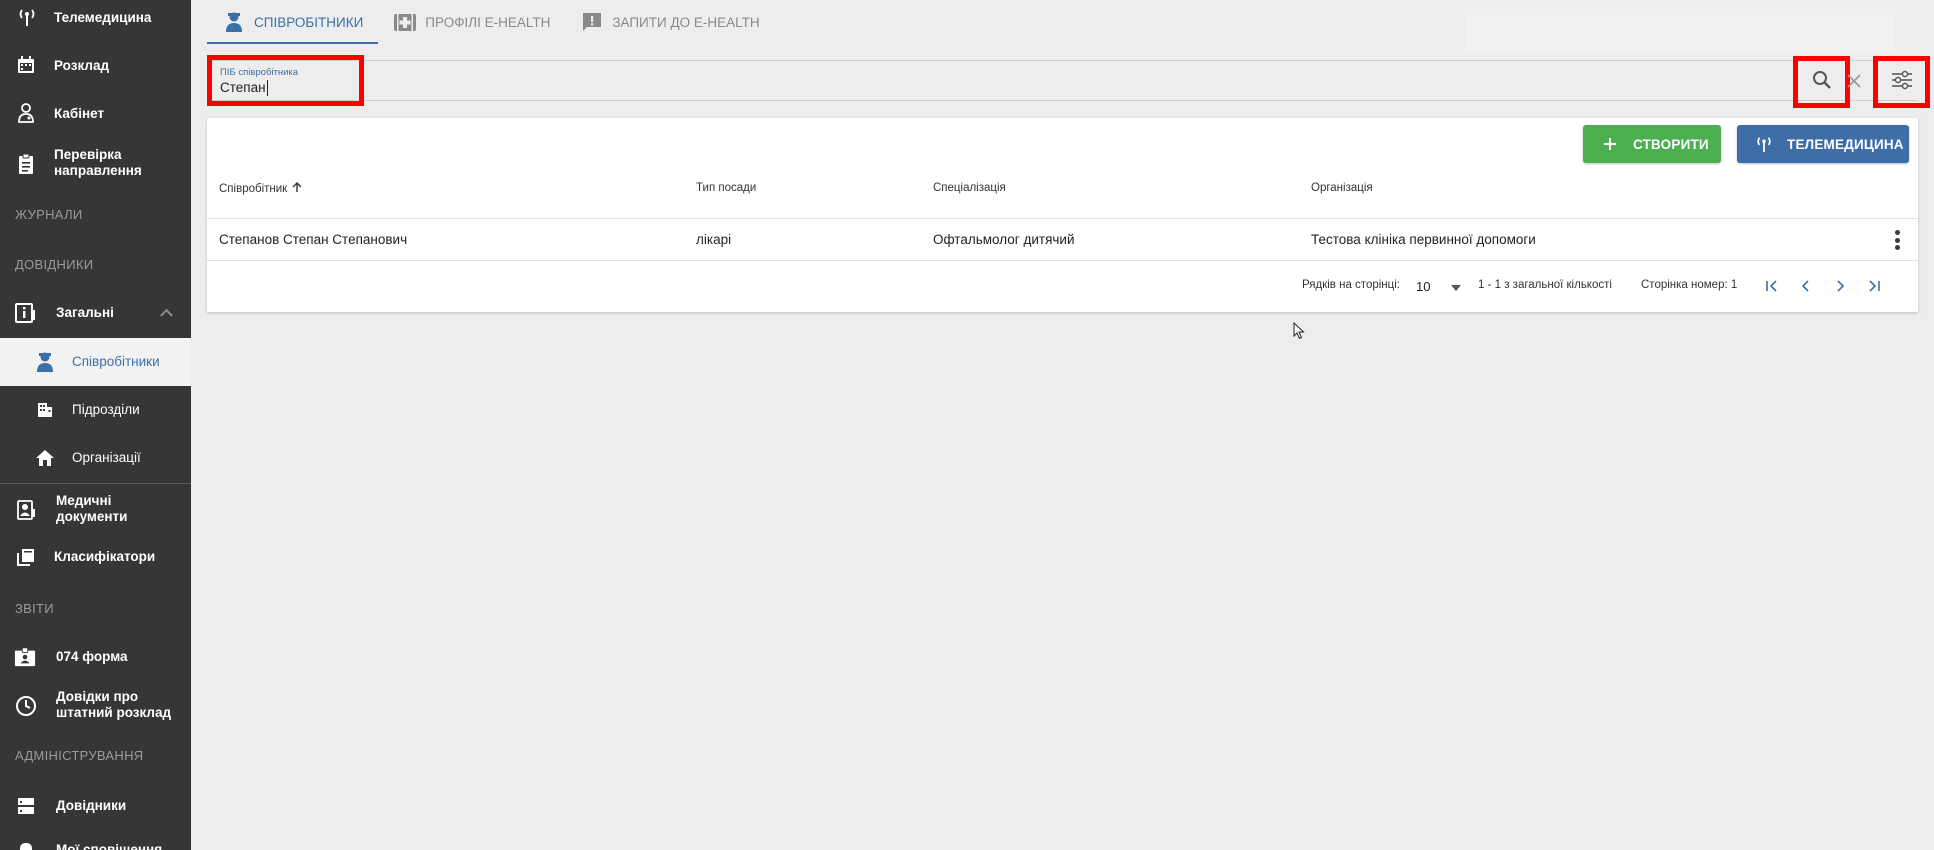 Image resolution: width=1934 pixels, height=850 pixels. I want to click on rows-per-page-label: Рядків на сторінці:, so click(1351, 285).